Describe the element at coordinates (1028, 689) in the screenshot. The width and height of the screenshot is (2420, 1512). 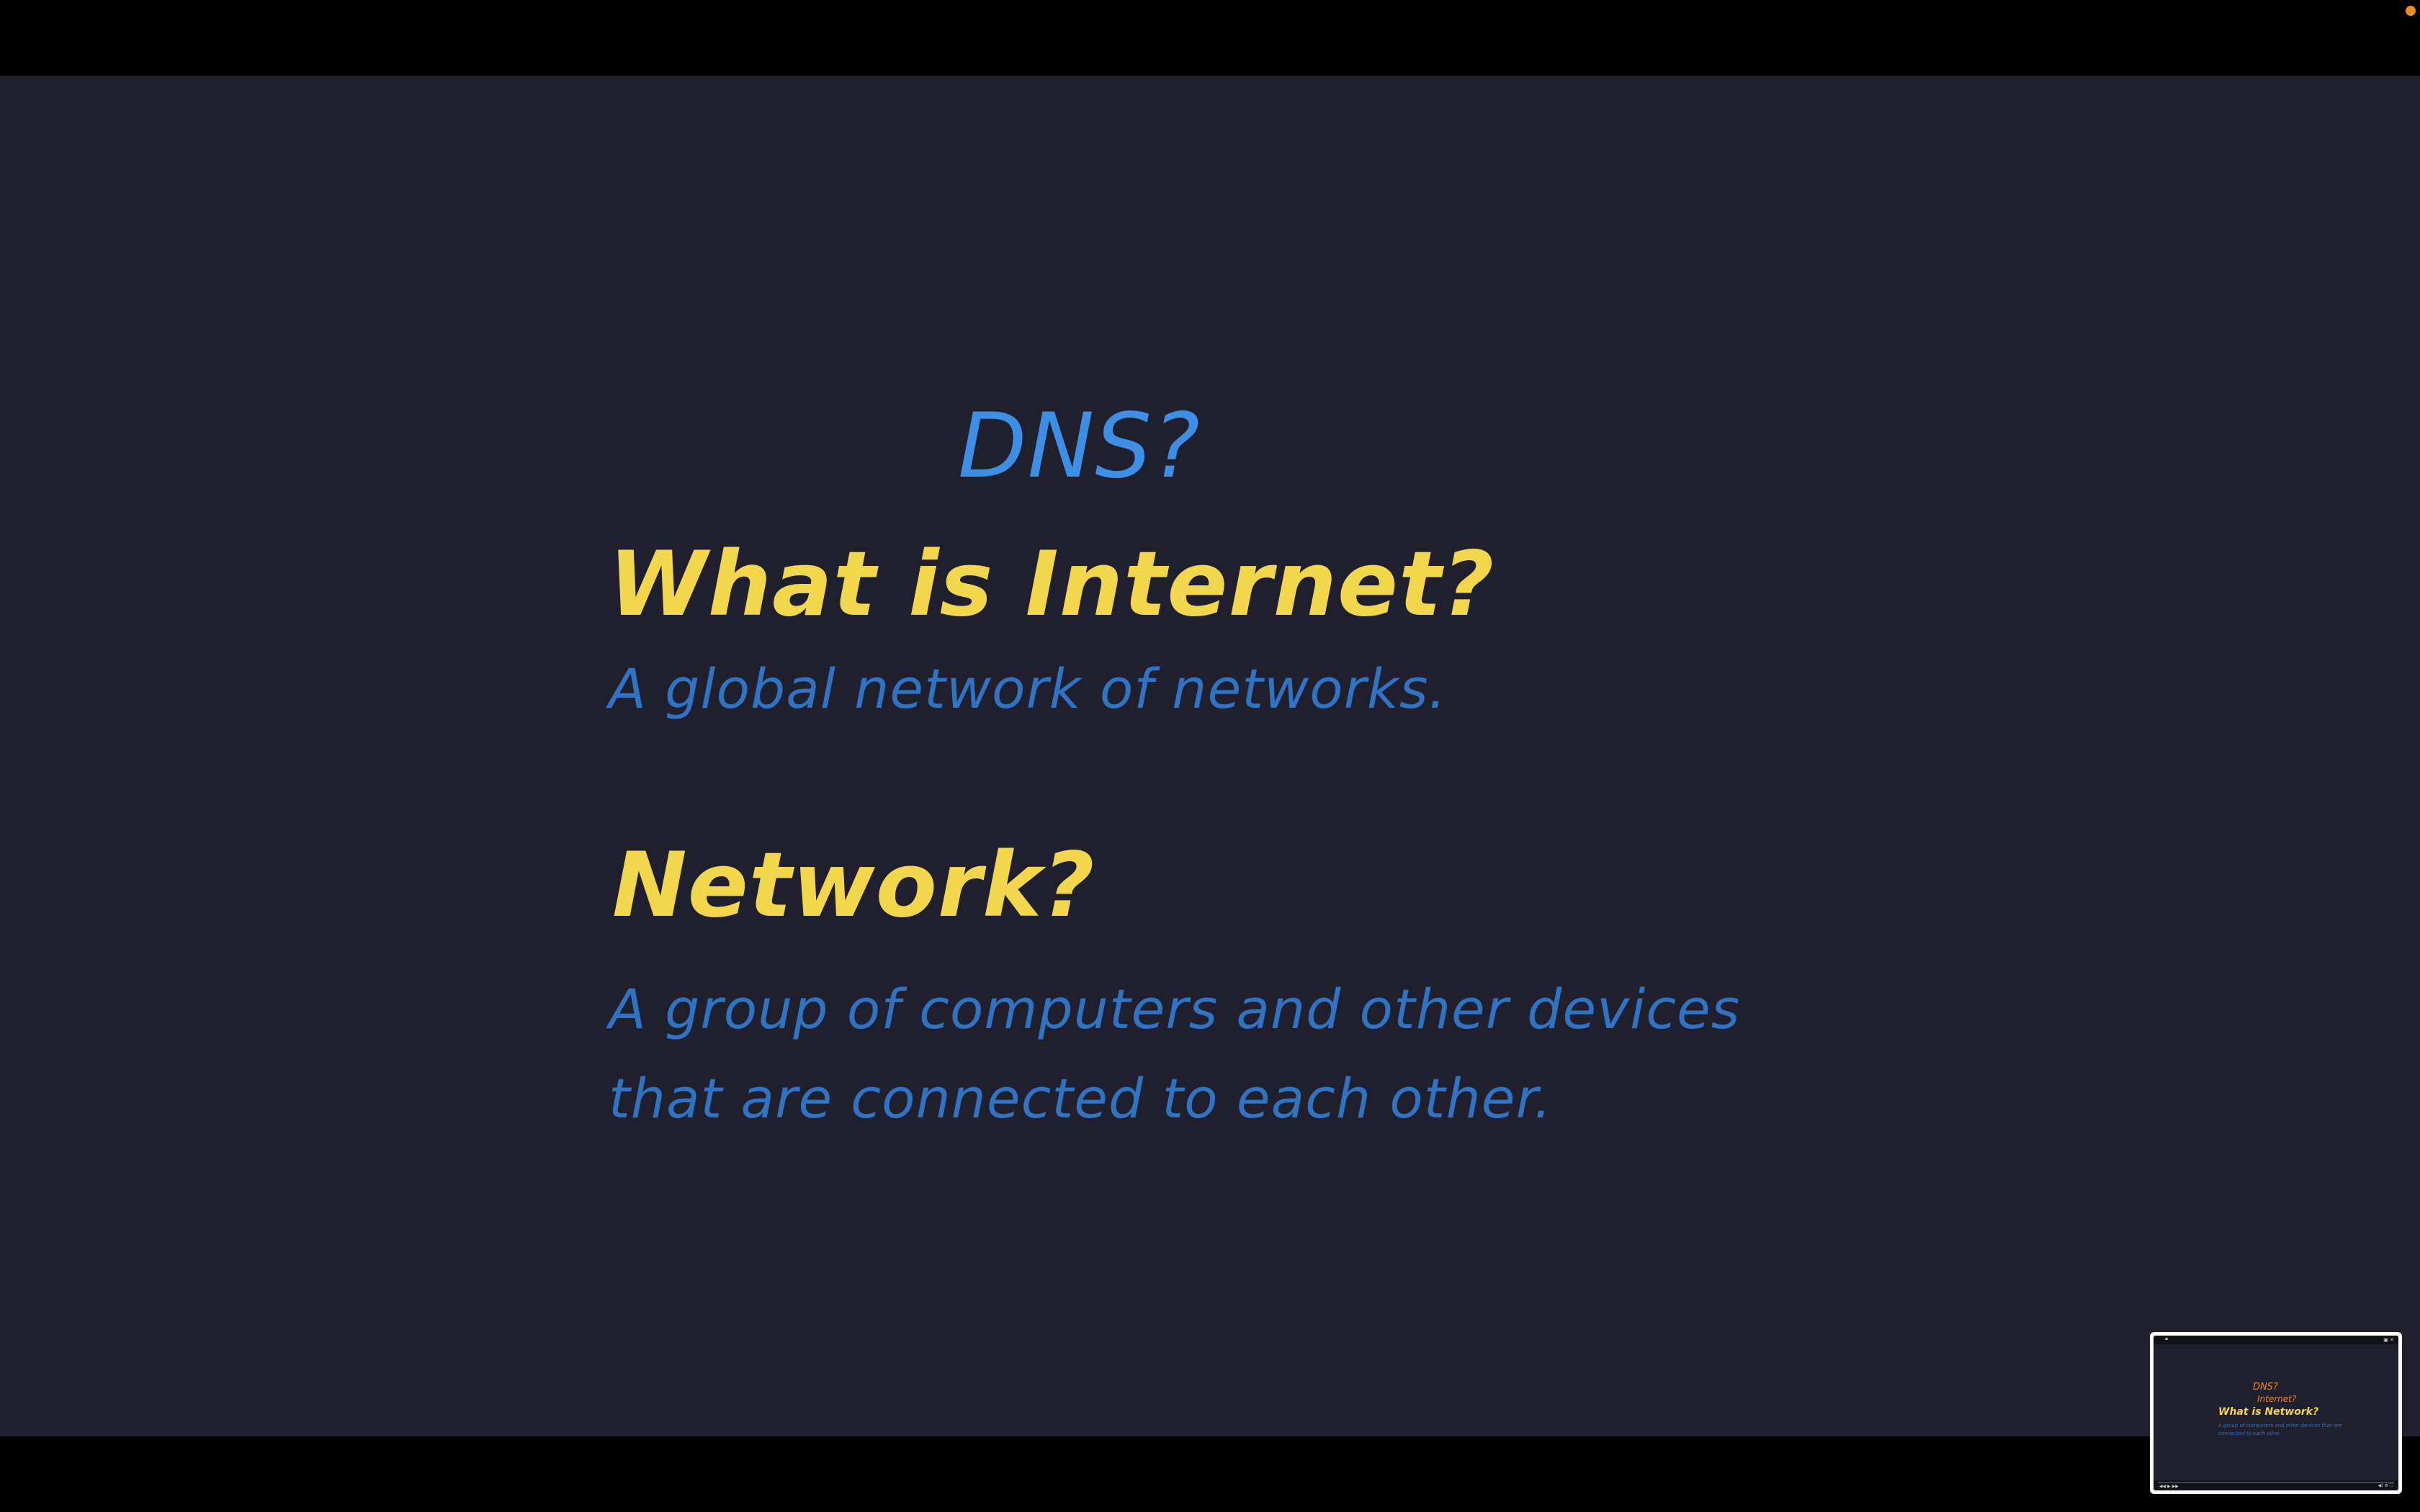
I see `answer-internet: A global network of networks.` at that location.